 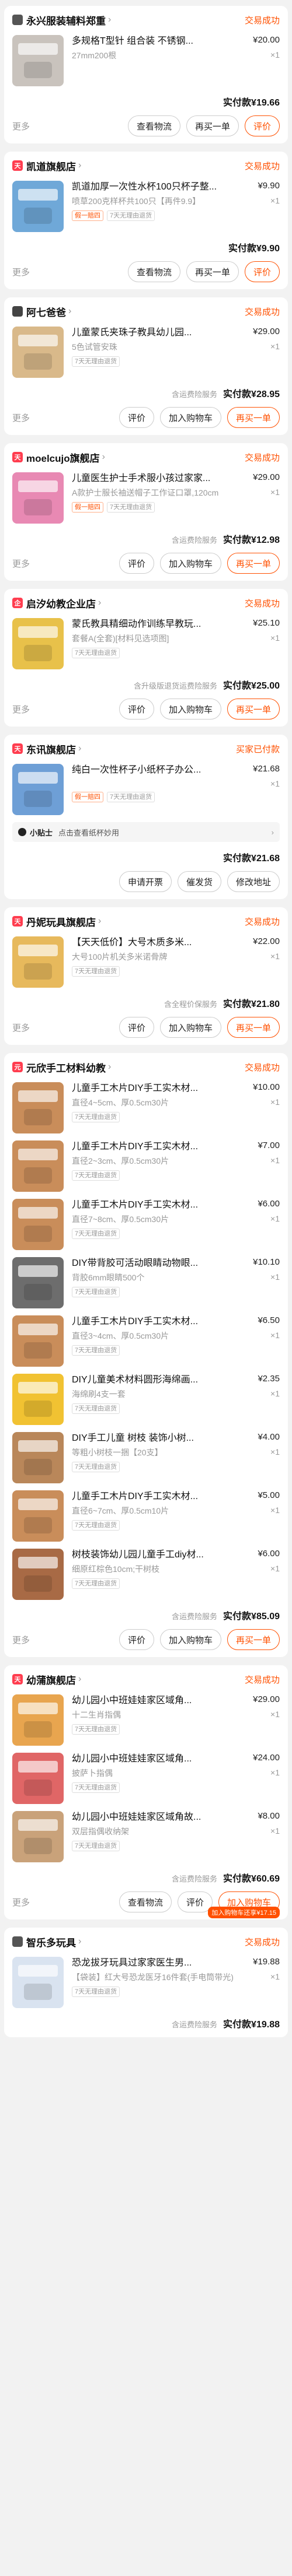 I want to click on shop-header: 天 moelcujo旗舰店 › 交易成功, so click(x=146, y=457).